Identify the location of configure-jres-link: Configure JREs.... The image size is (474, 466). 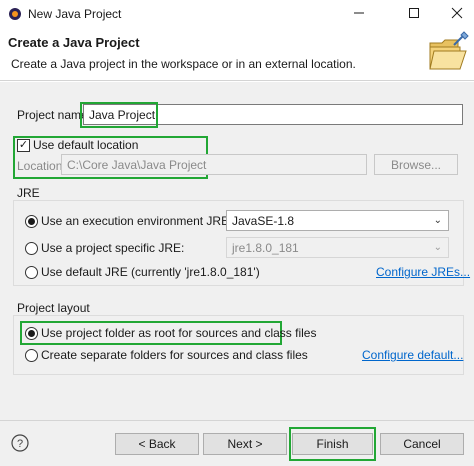
(423, 272).